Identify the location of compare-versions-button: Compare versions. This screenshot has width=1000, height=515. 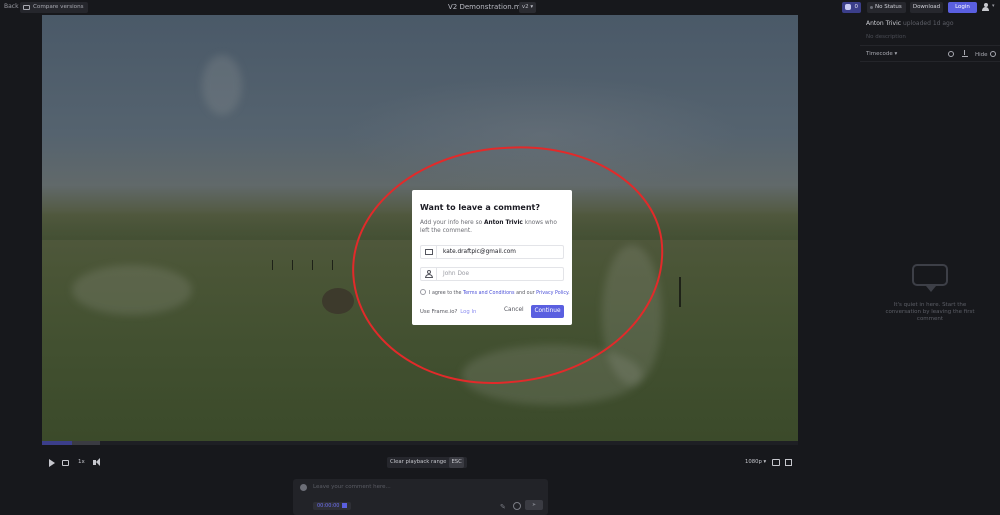
(54, 7).